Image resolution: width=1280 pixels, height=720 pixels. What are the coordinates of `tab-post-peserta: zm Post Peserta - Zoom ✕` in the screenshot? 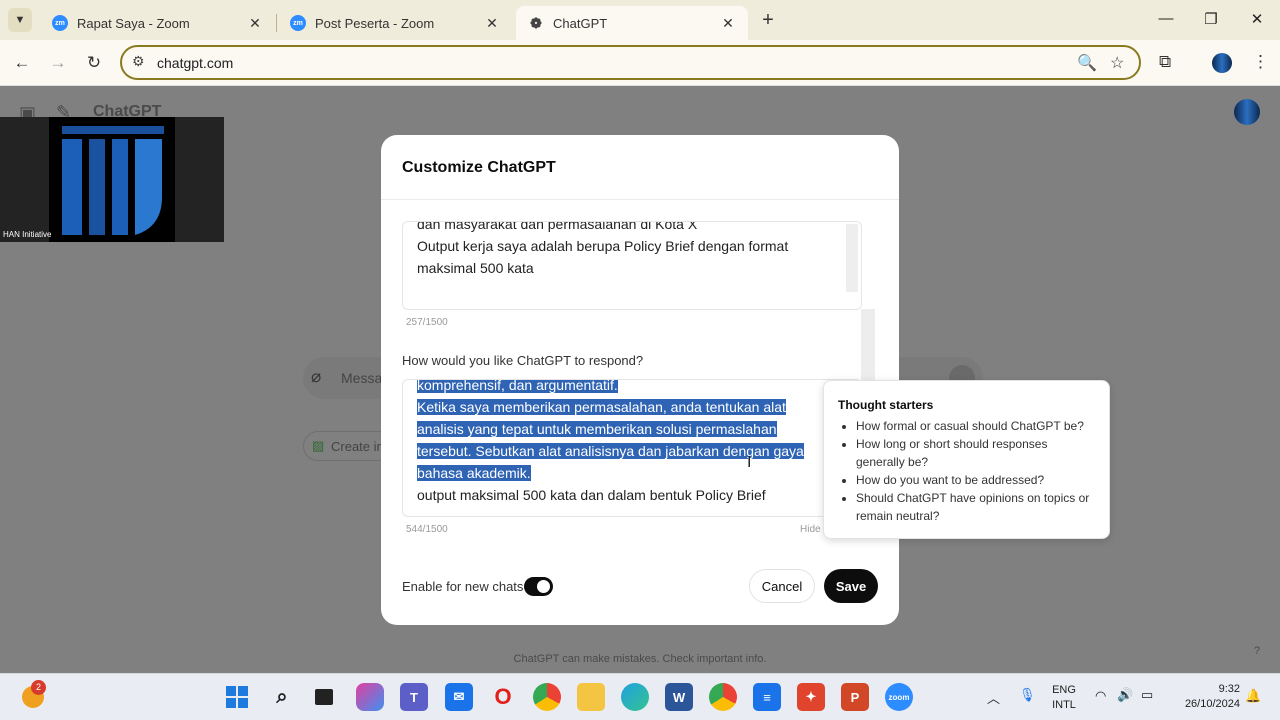 It's located at (395, 23).